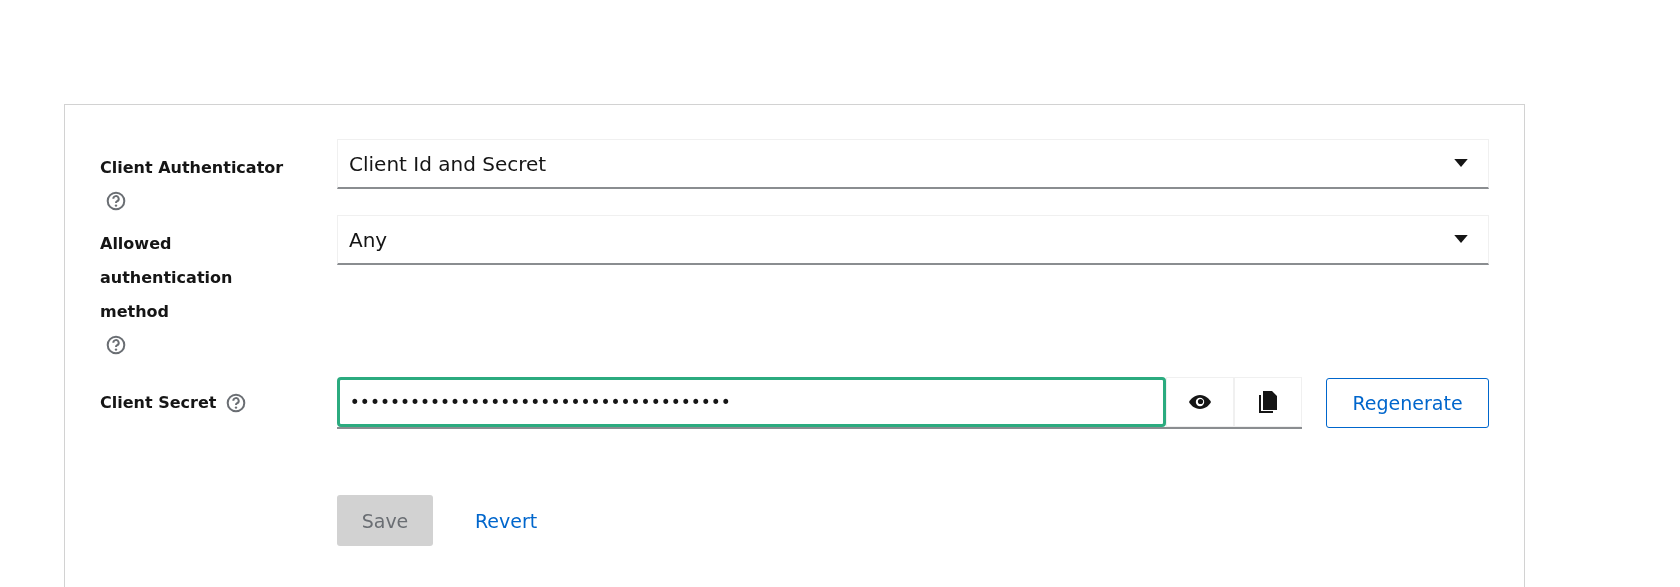 This screenshot has width=1680, height=587. I want to click on dropdown-select: Any, so click(913, 240).